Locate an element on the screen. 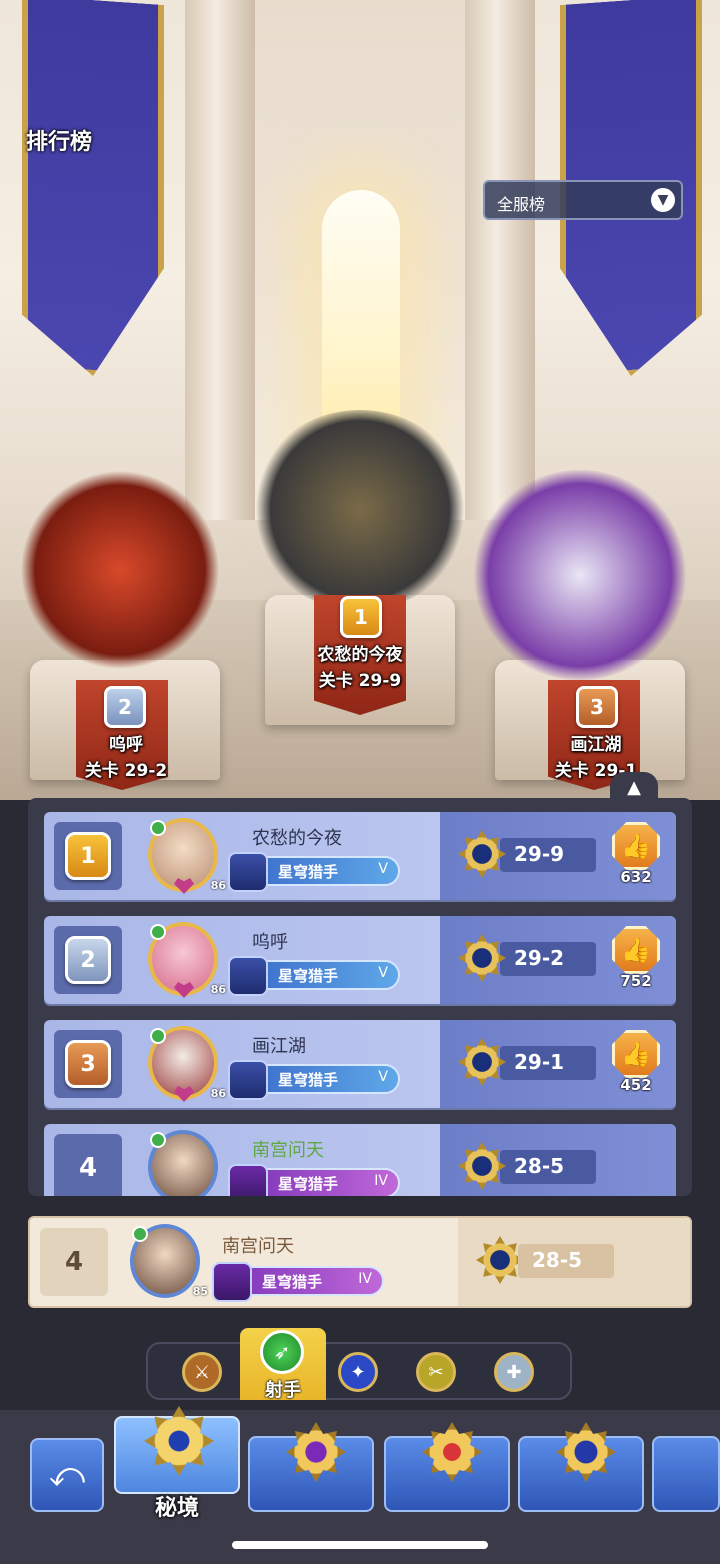  rank-medal: 1 is located at coordinates (88, 856).